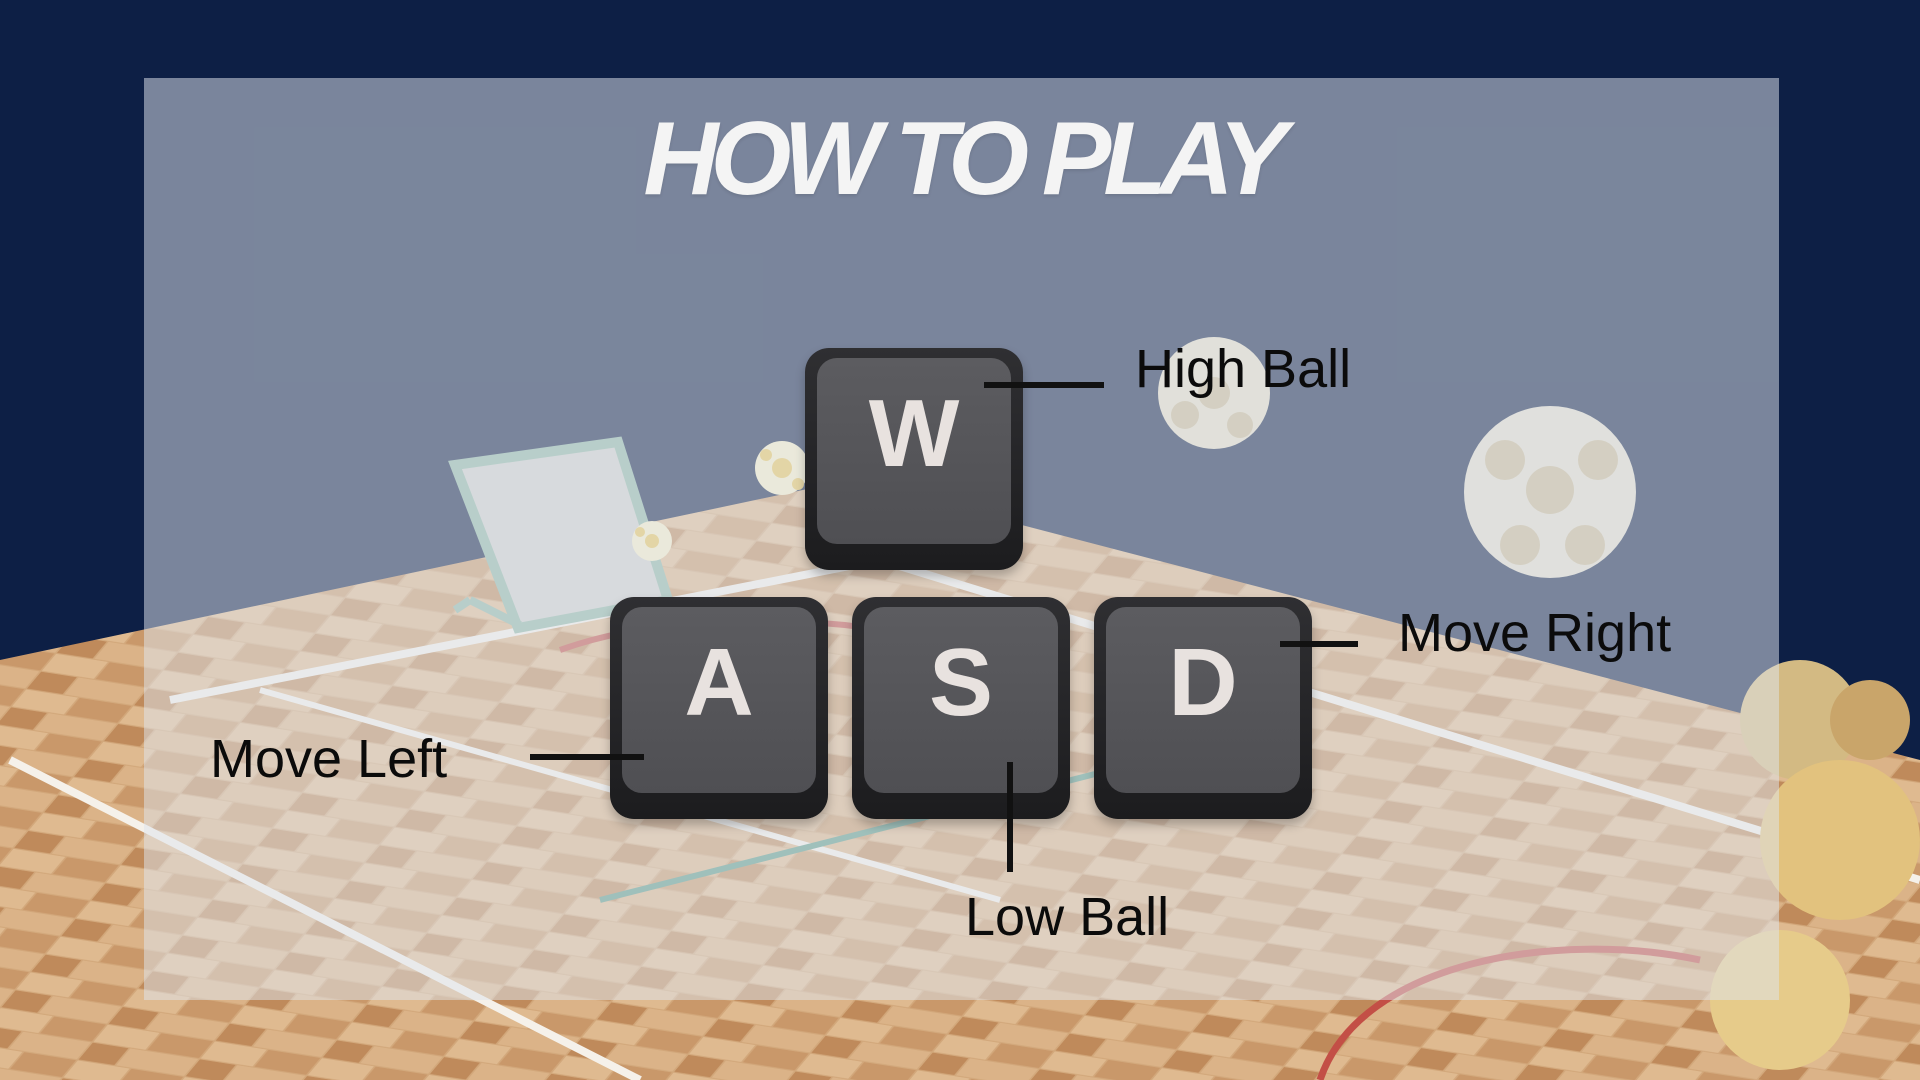  I want to click on connector-move-right, so click(1319, 644).